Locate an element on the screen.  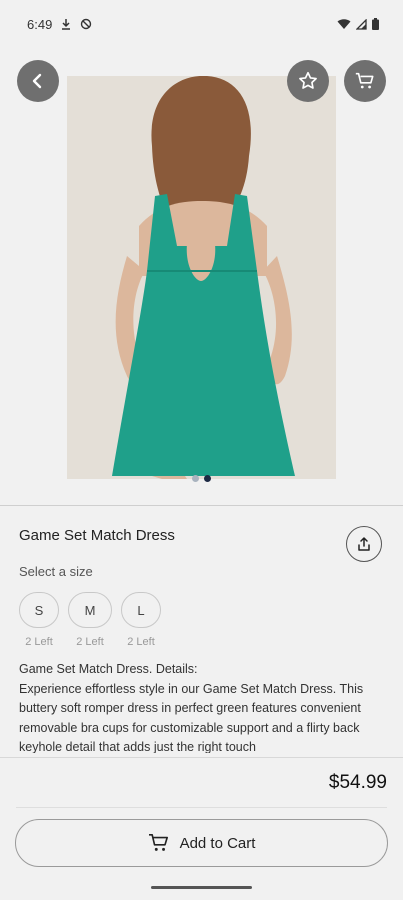
status-time: 6:49 is located at coordinates (40, 24).